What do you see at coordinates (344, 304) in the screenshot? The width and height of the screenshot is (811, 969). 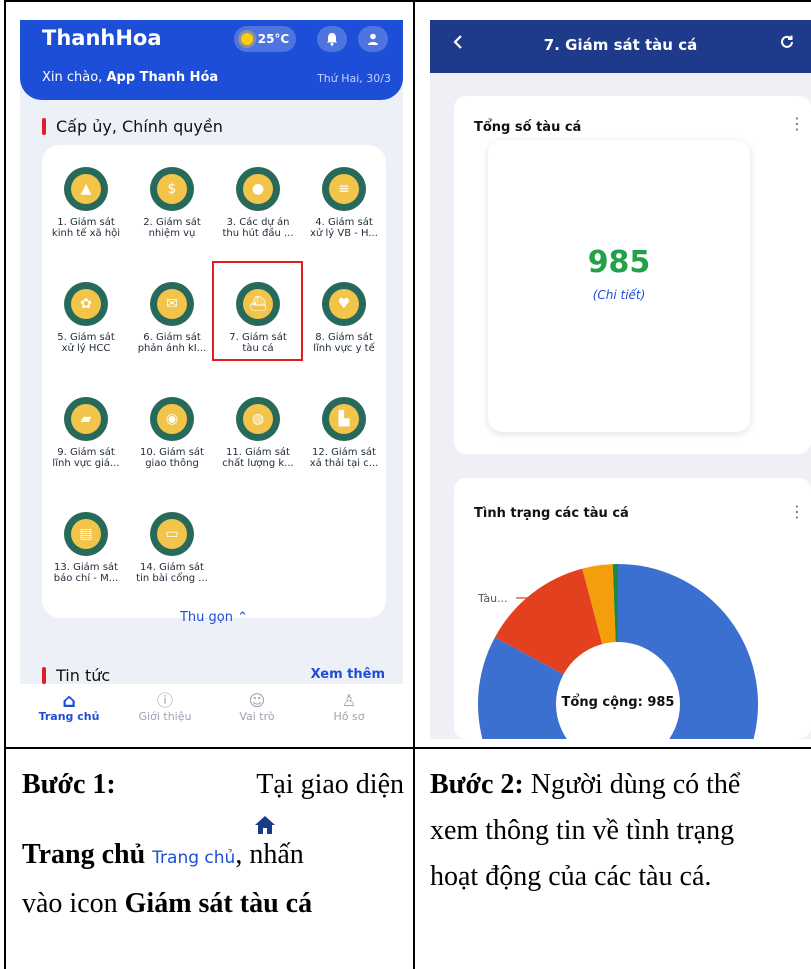 I see `heartbeat-icon: ♥` at bounding box center [344, 304].